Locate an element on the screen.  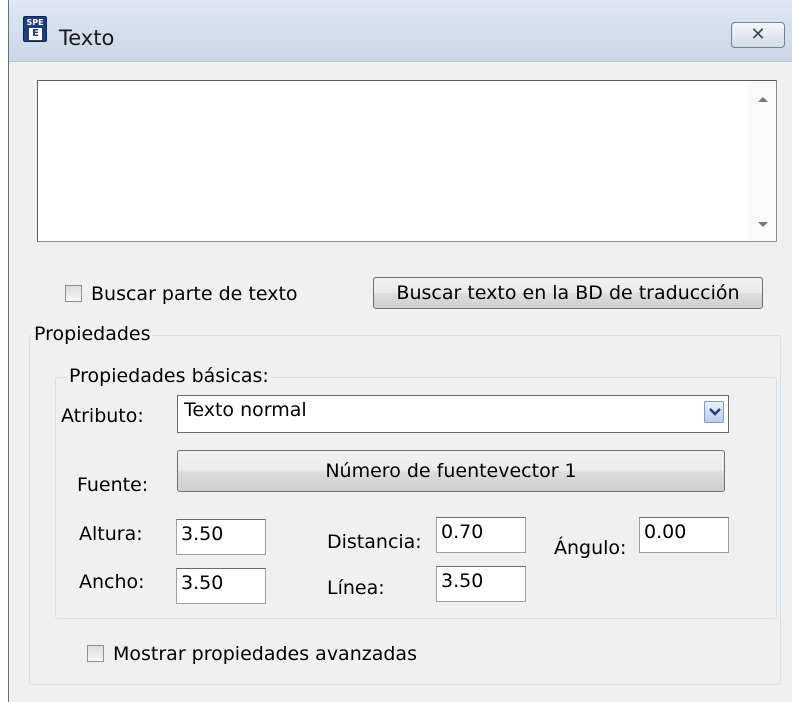
scroll-up-icon is located at coordinates (763, 99).